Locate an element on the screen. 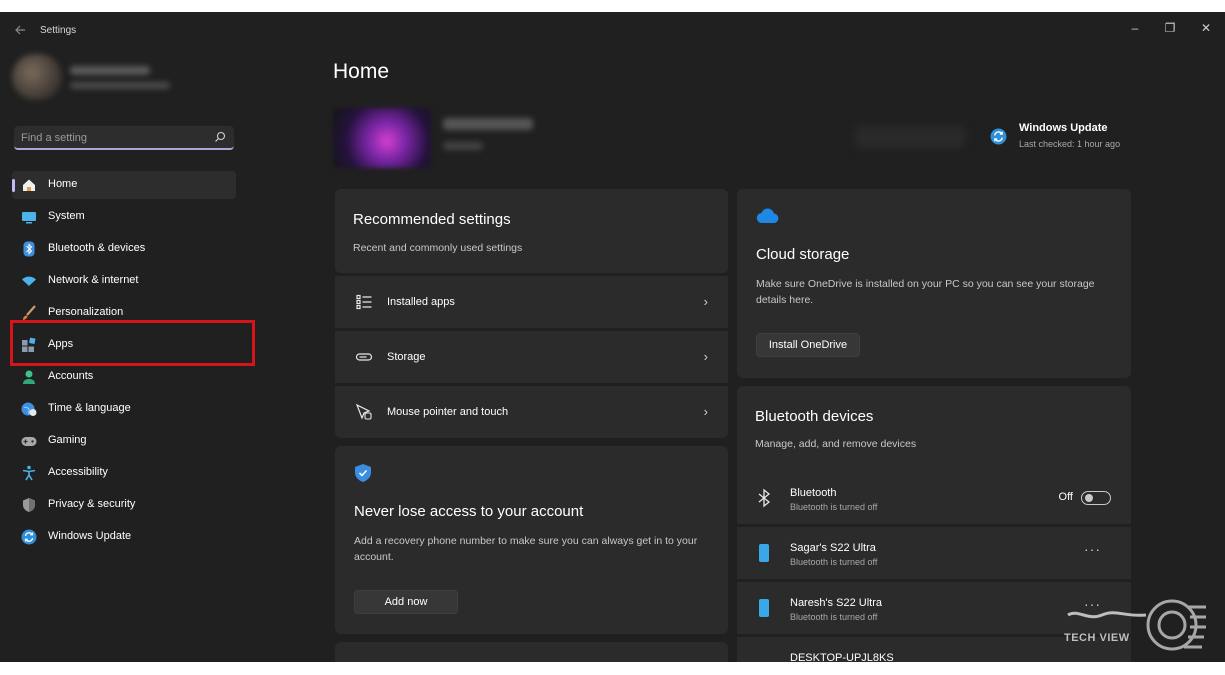  update-icon is located at coordinates (29, 537).